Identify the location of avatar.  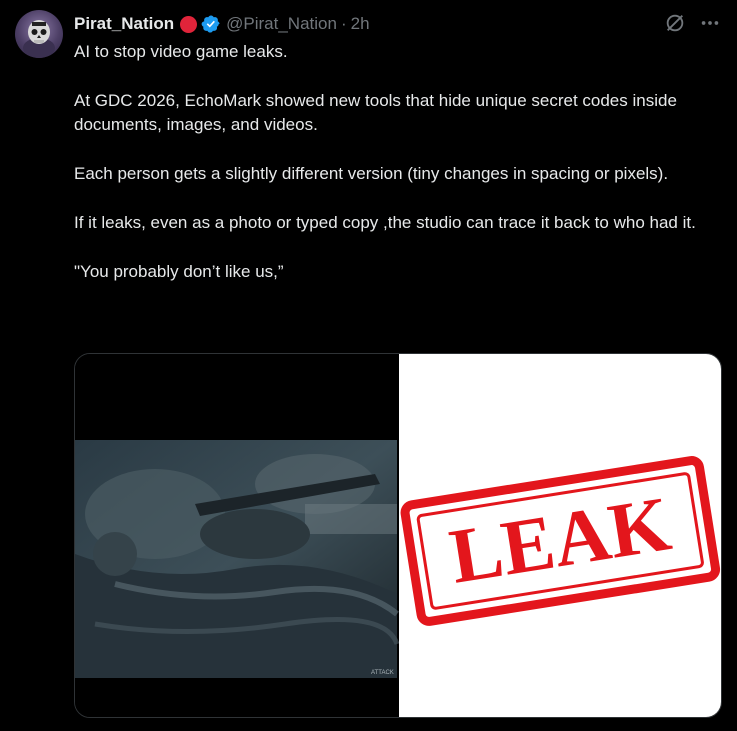
(39, 34).